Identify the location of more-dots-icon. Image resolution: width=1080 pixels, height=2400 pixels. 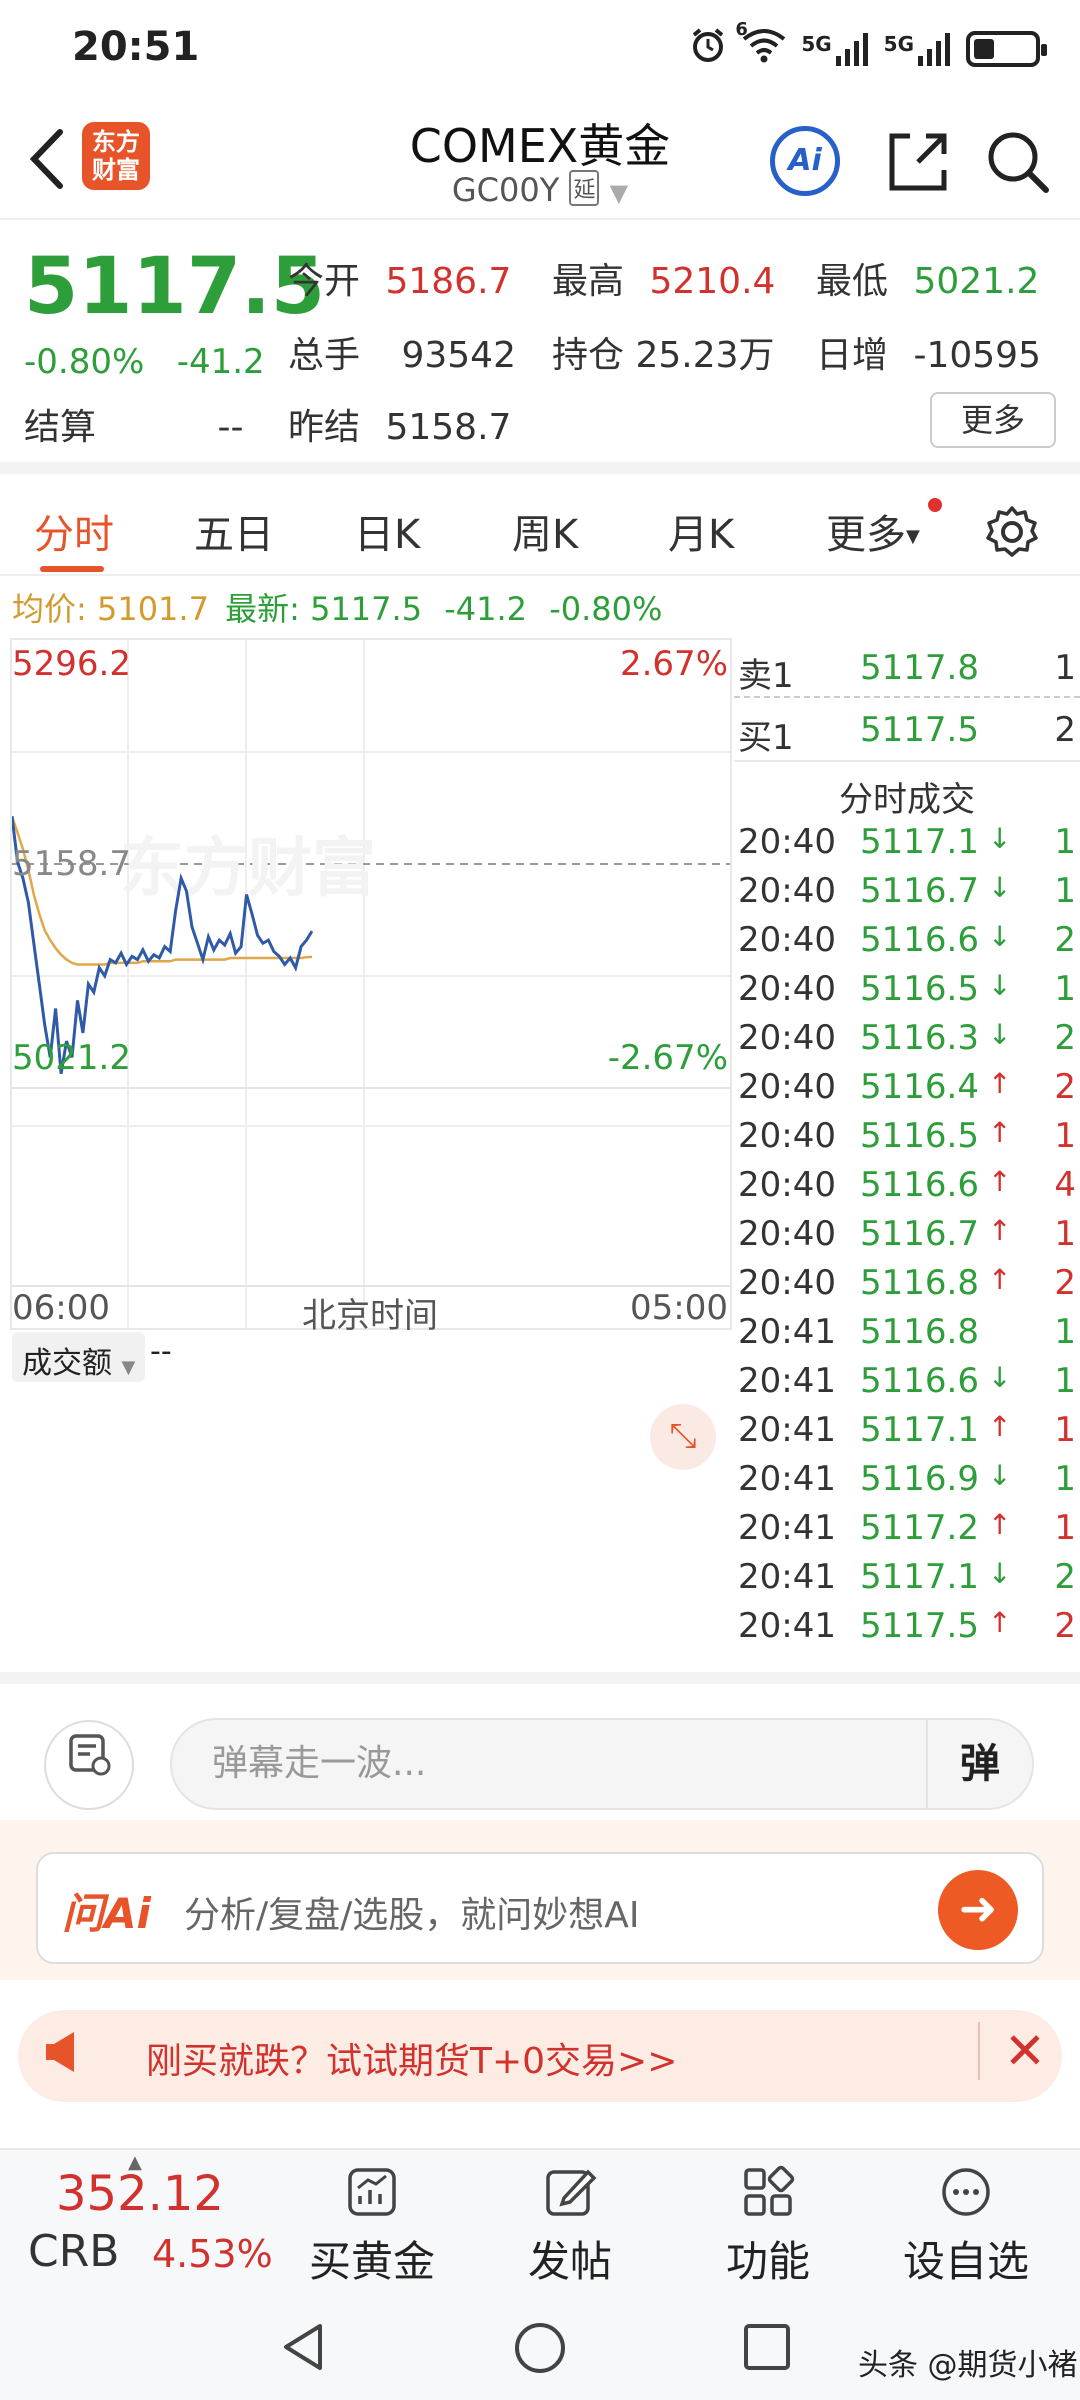
(966, 2192).